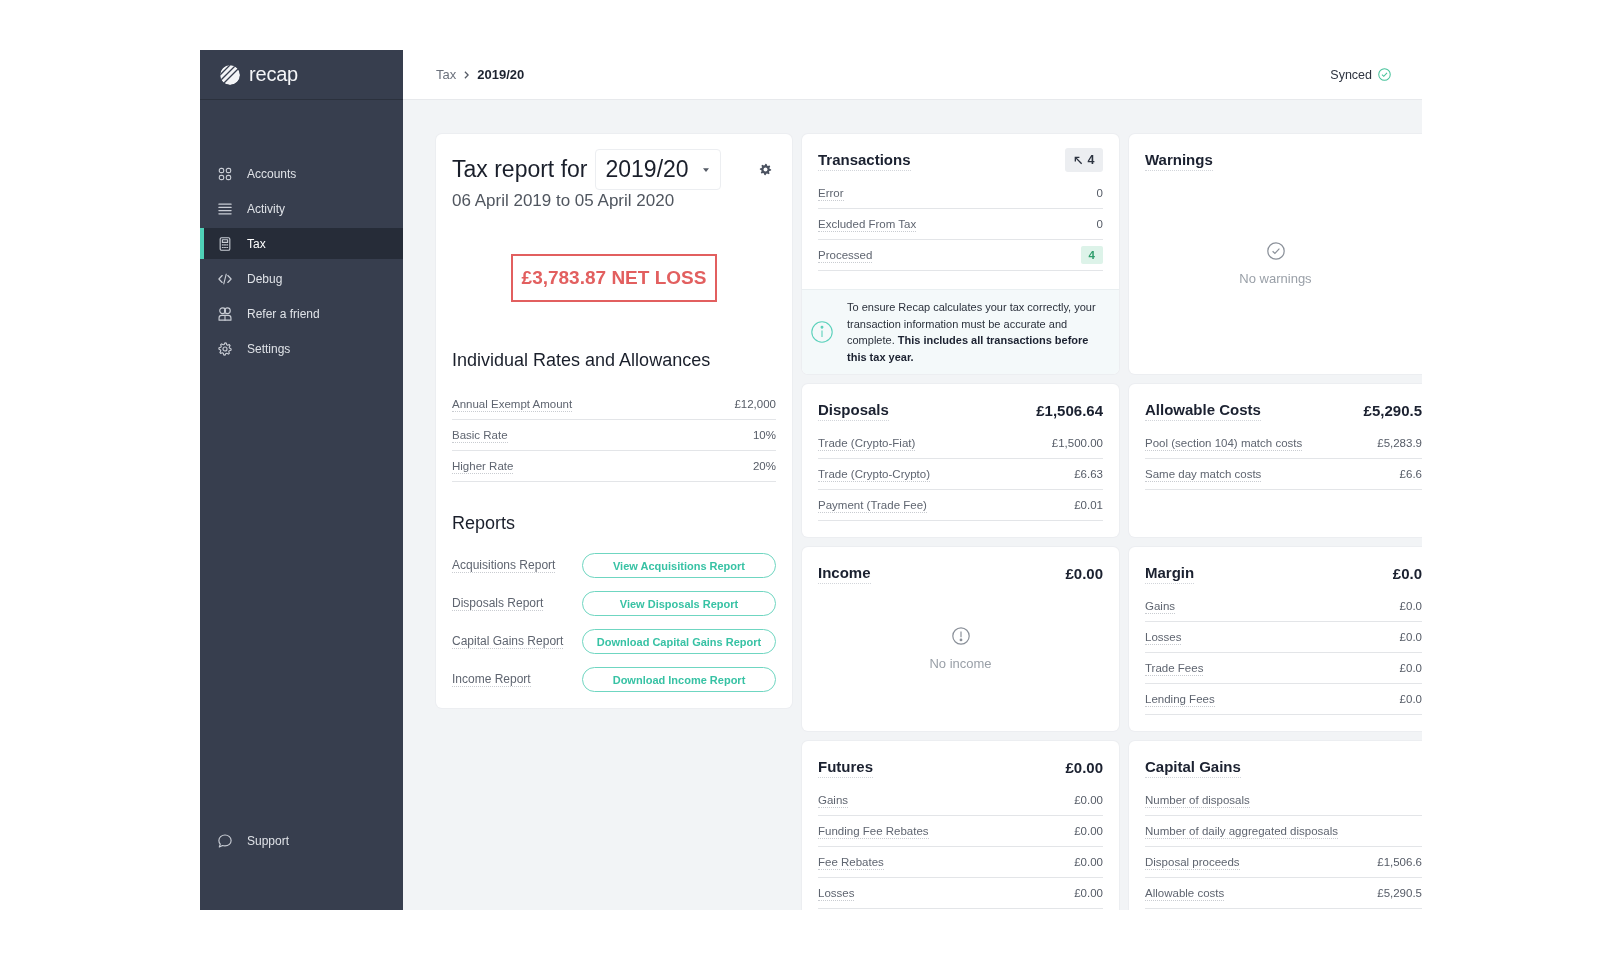 The width and height of the screenshot is (1624, 960). I want to click on arrow-icon, so click(1078, 160).